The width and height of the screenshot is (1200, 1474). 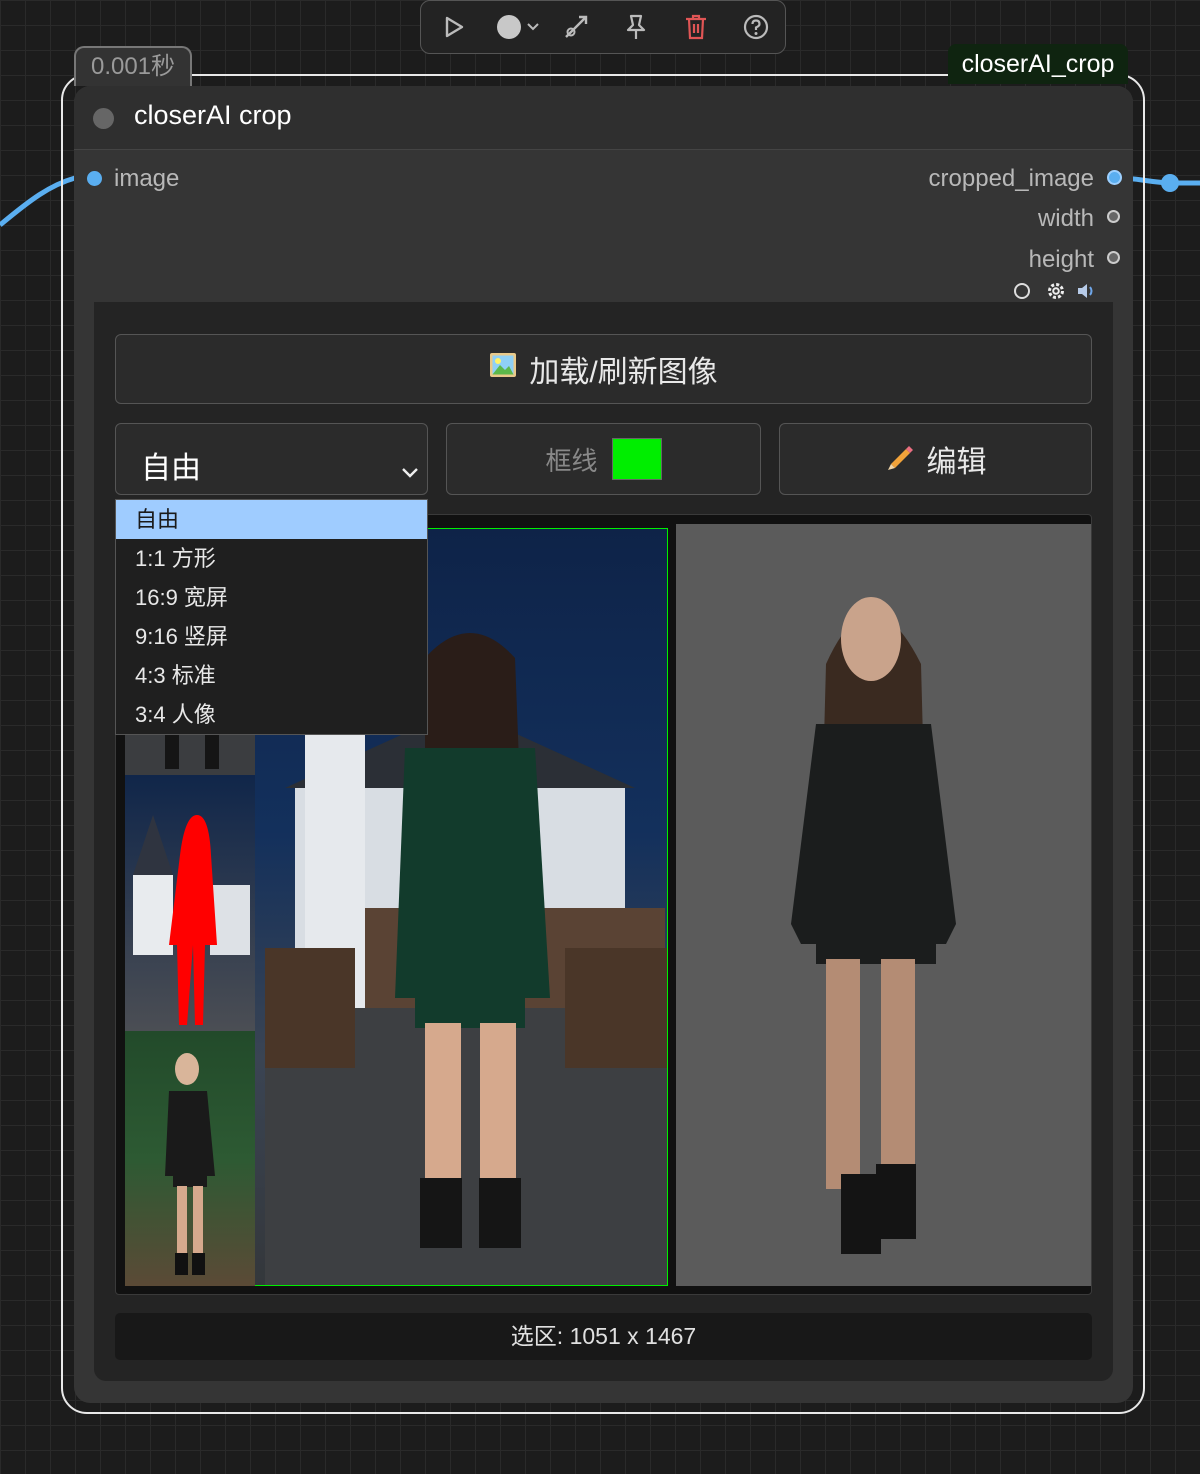 I want to click on edit-button: 编辑, so click(x=935, y=459).